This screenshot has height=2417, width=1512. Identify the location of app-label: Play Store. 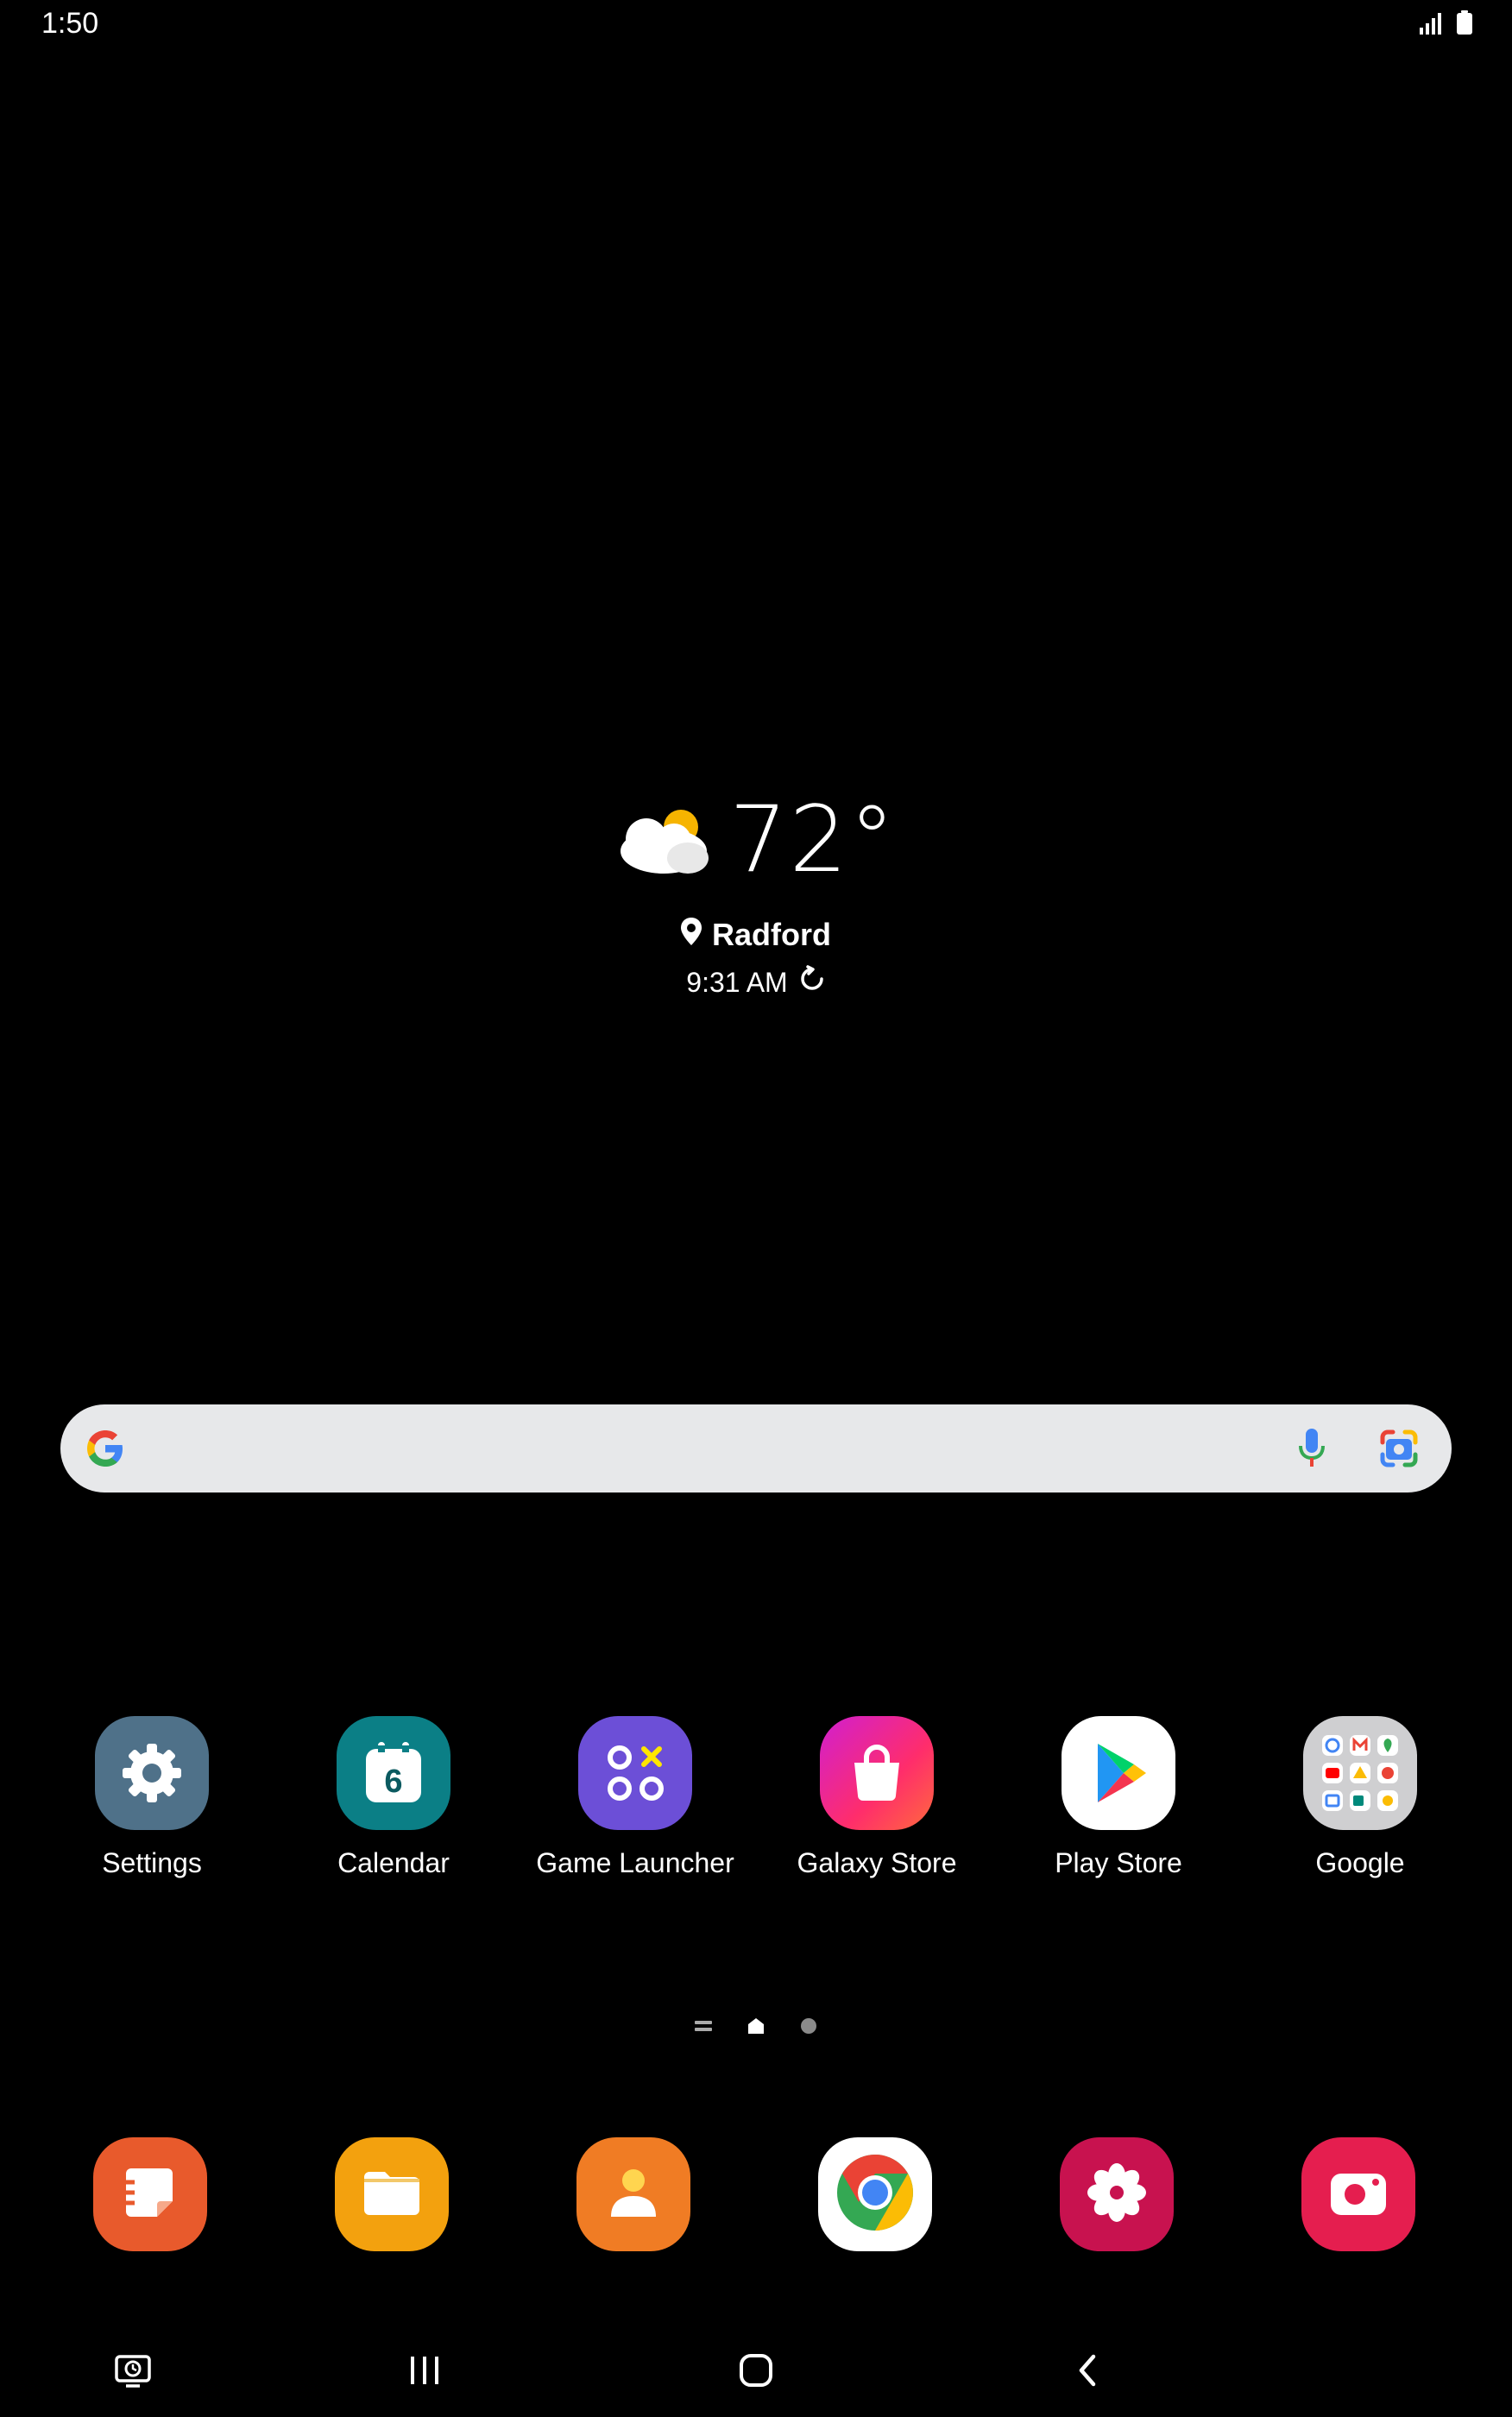
(1118, 1862).